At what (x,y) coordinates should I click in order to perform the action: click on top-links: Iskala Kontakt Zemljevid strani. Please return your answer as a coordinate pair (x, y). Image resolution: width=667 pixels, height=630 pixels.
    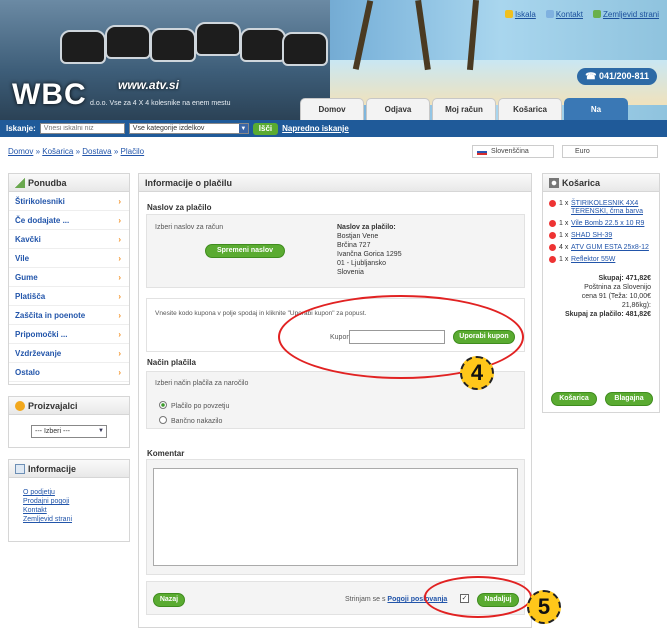
    Looking at the image, I should click on (581, 14).